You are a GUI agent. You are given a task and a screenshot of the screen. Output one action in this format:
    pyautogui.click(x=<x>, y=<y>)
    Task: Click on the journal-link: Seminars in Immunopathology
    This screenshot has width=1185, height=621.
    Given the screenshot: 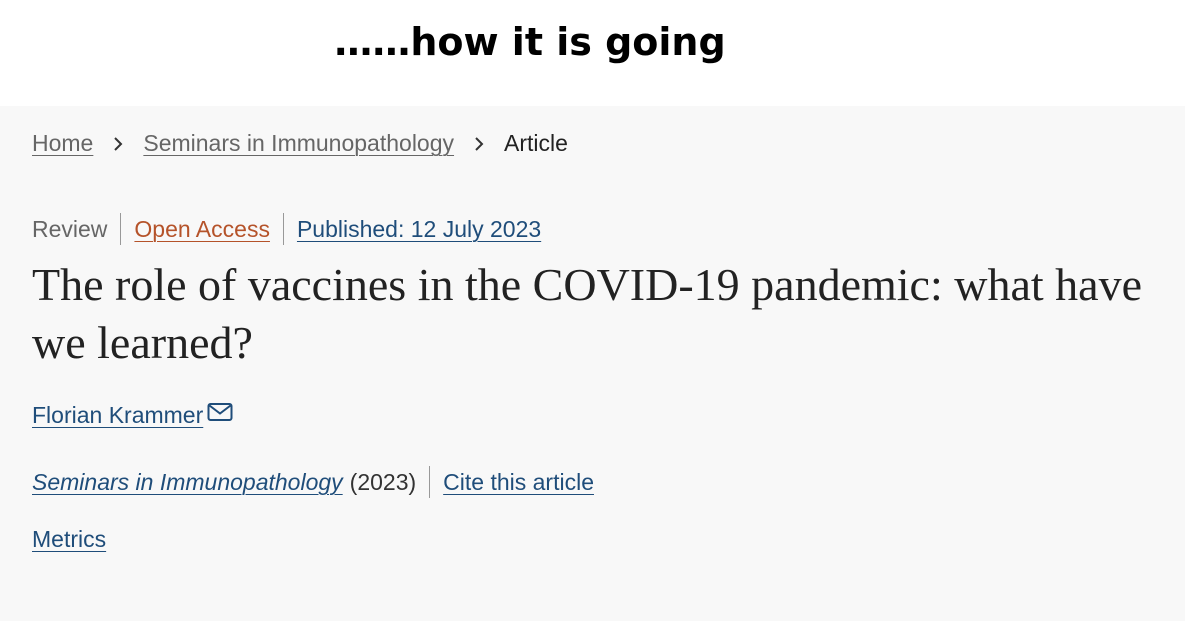 What is the action you would take?
    pyautogui.click(x=187, y=482)
    